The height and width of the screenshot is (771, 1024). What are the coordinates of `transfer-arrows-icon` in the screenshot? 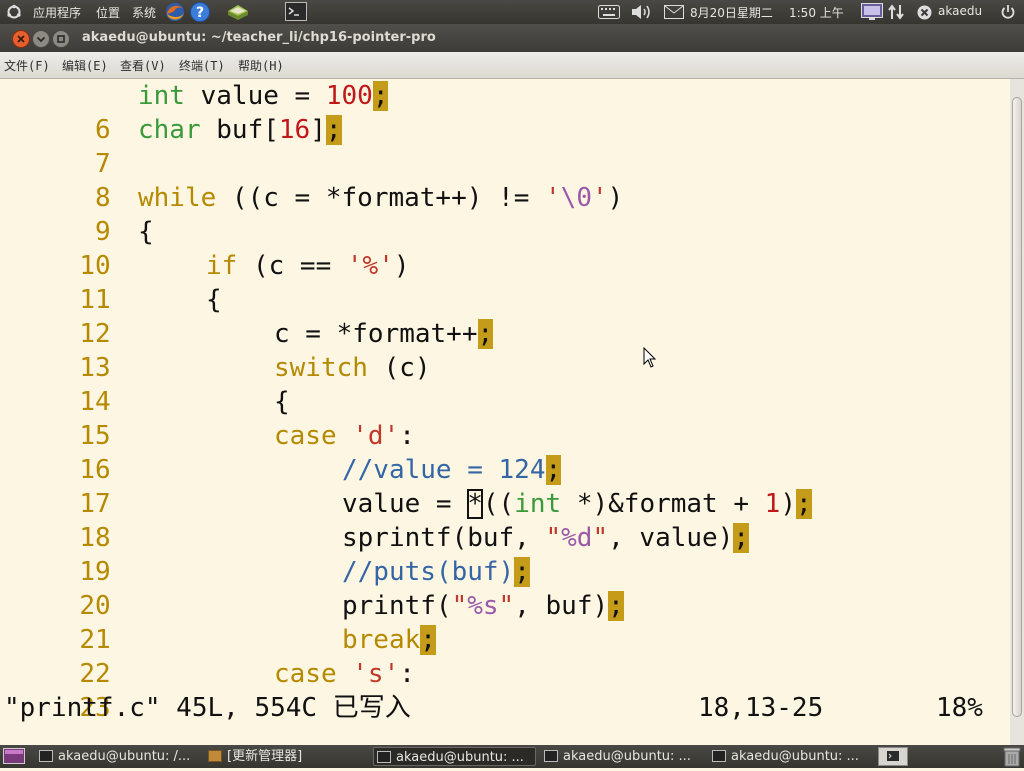 It's located at (896, 13).